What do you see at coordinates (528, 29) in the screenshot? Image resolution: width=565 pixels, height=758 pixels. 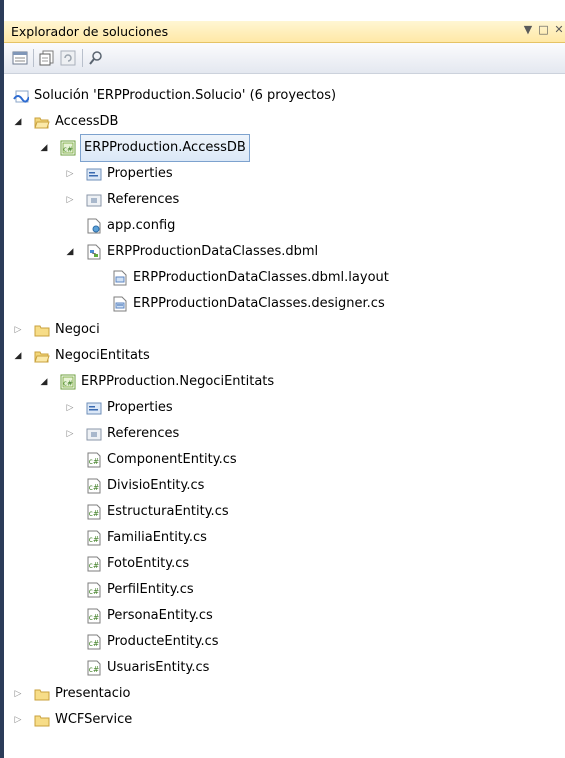 I see `dropdown-icon: ▼` at bounding box center [528, 29].